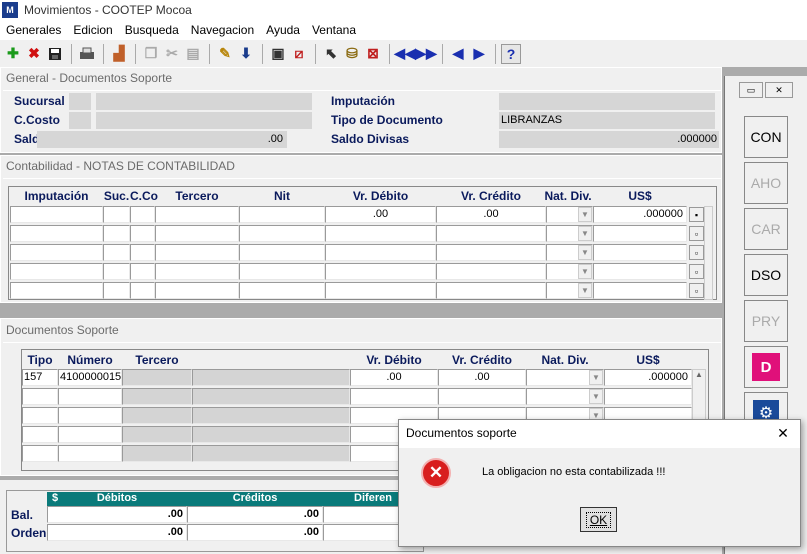 The width and height of the screenshot is (807, 554). I want to click on menu-edicion: Edicion, so click(92, 30).